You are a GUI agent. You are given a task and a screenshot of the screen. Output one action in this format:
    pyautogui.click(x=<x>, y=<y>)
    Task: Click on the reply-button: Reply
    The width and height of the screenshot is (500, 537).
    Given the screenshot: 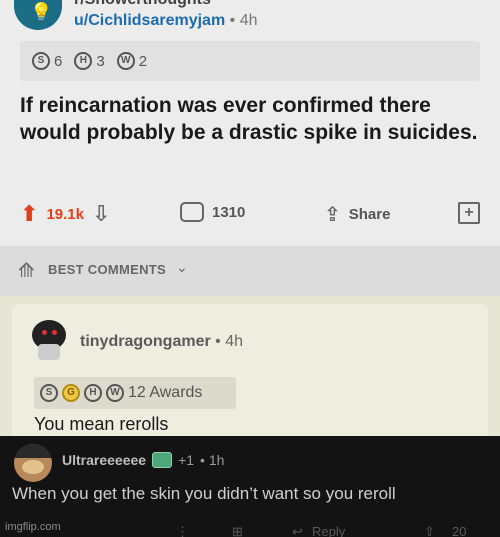 What is the action you would take?
    pyautogui.click(x=328, y=530)
    